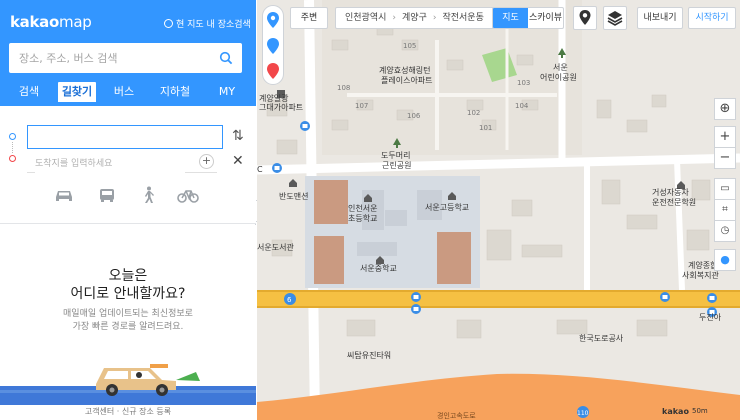 The image size is (740, 420). Describe the element at coordinates (273, 71) in the screenshot. I see `destination-pin-icon` at that location.